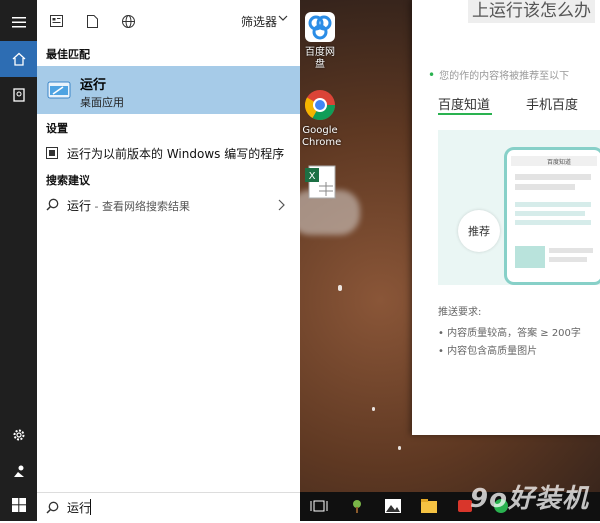 This screenshot has width=600, height=523. What do you see at coordinates (320, 27) in the screenshot?
I see `baidu-netdisk-icon` at bounding box center [320, 27].